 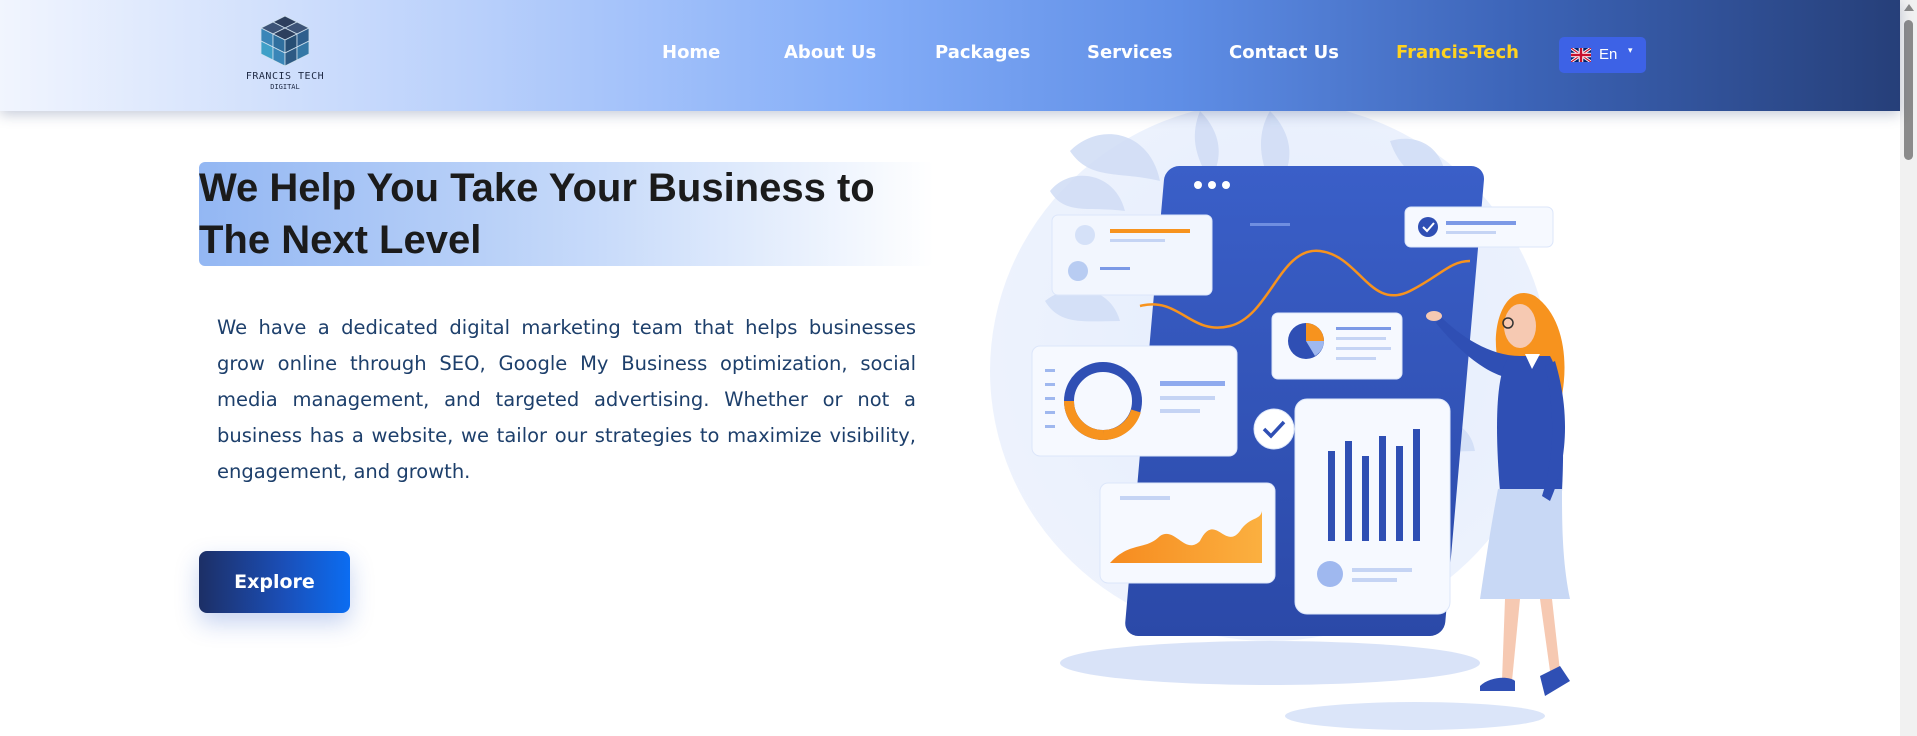 I want to click on scroll-up-icon, so click(x=1909, y=7).